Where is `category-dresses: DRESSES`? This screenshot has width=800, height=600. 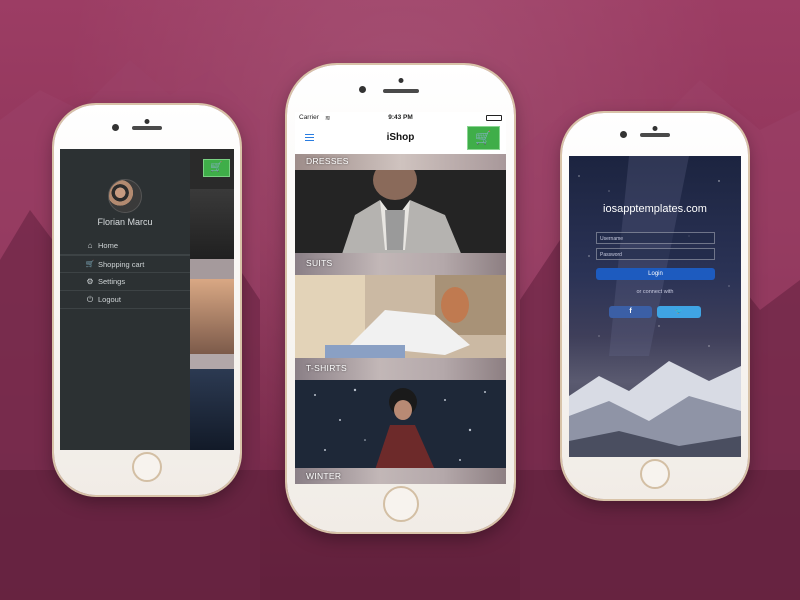
category-dresses: DRESSES is located at coordinates (400, 162).